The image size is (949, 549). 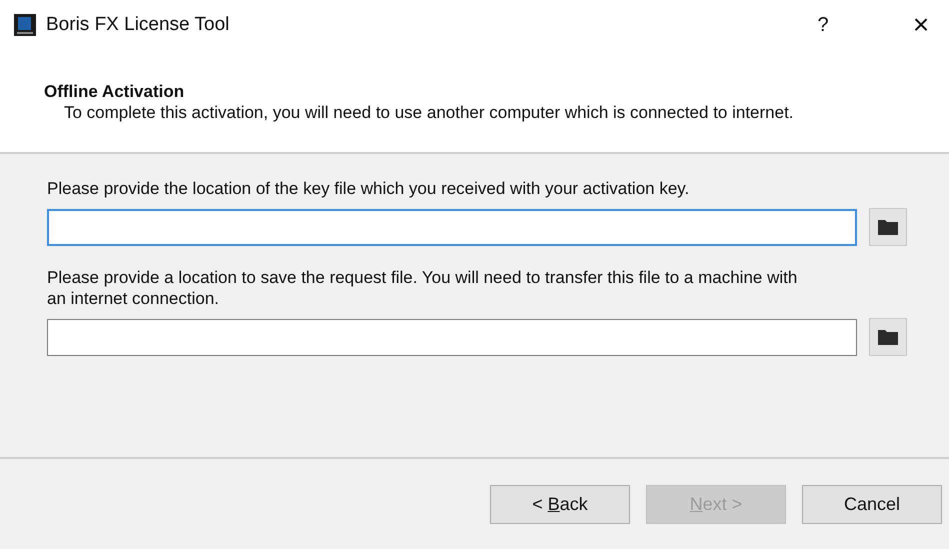 What do you see at coordinates (368, 188) in the screenshot?
I see `field-label: Please provide the location of the key file which you received with your activation key.` at bounding box center [368, 188].